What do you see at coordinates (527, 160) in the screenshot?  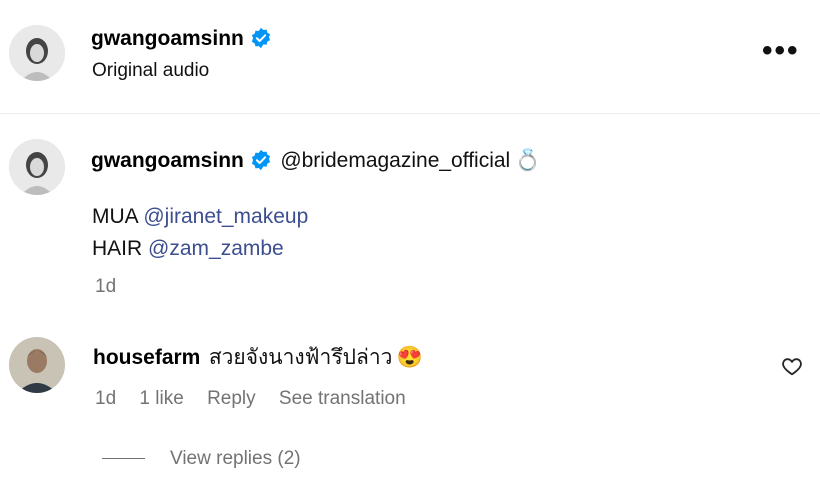 I see `ring-emoji: 💍` at bounding box center [527, 160].